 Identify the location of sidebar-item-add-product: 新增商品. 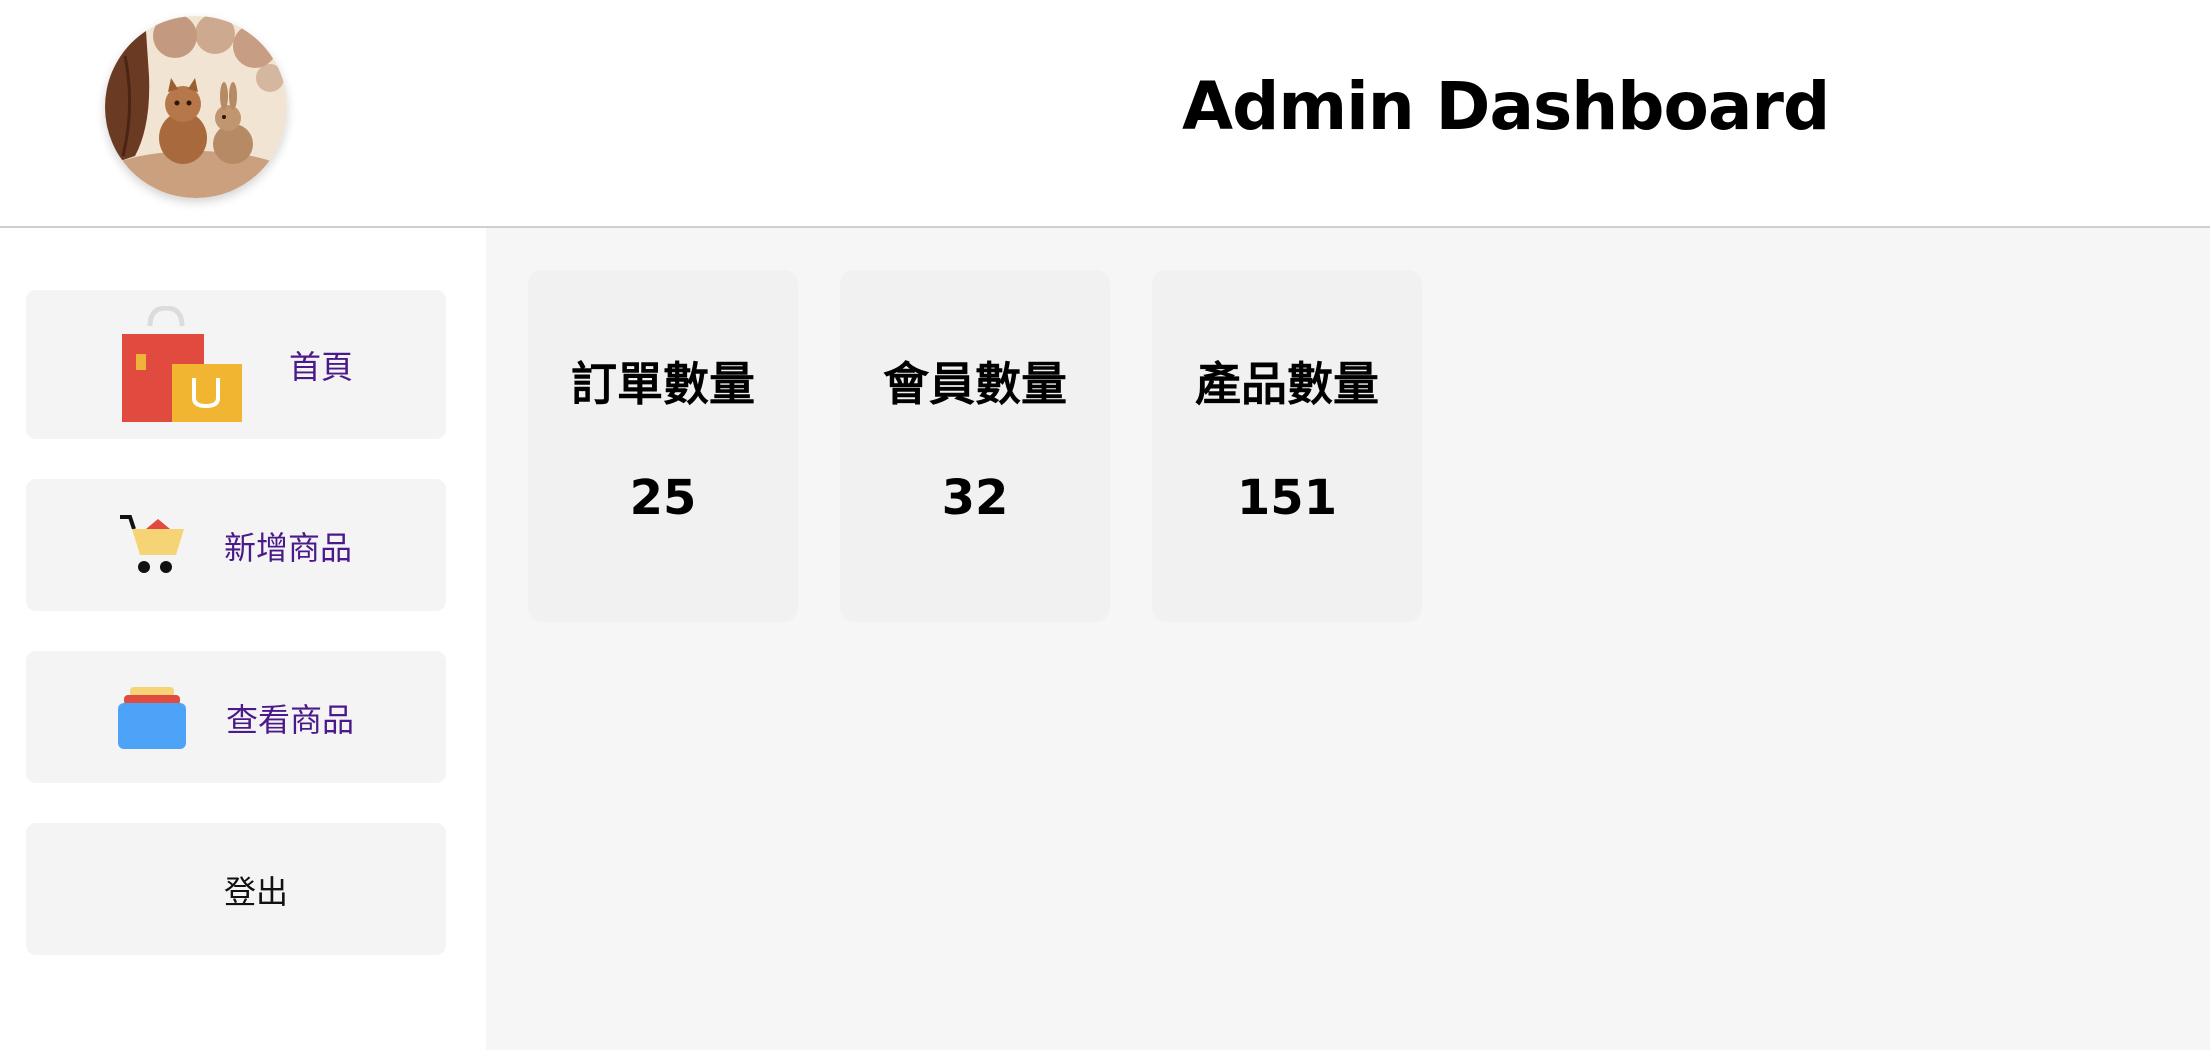
(236, 545).